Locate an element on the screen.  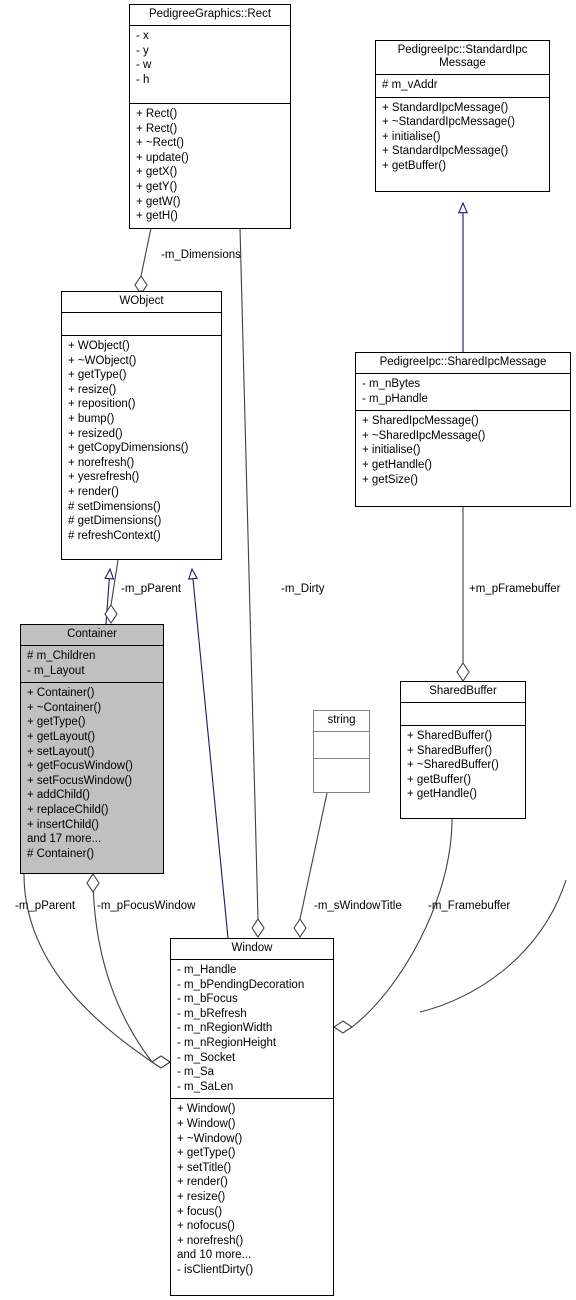
class-title-shared-ipc-message: PedigreeIpc::SharedIpcMessage is located at coordinates (463, 362).